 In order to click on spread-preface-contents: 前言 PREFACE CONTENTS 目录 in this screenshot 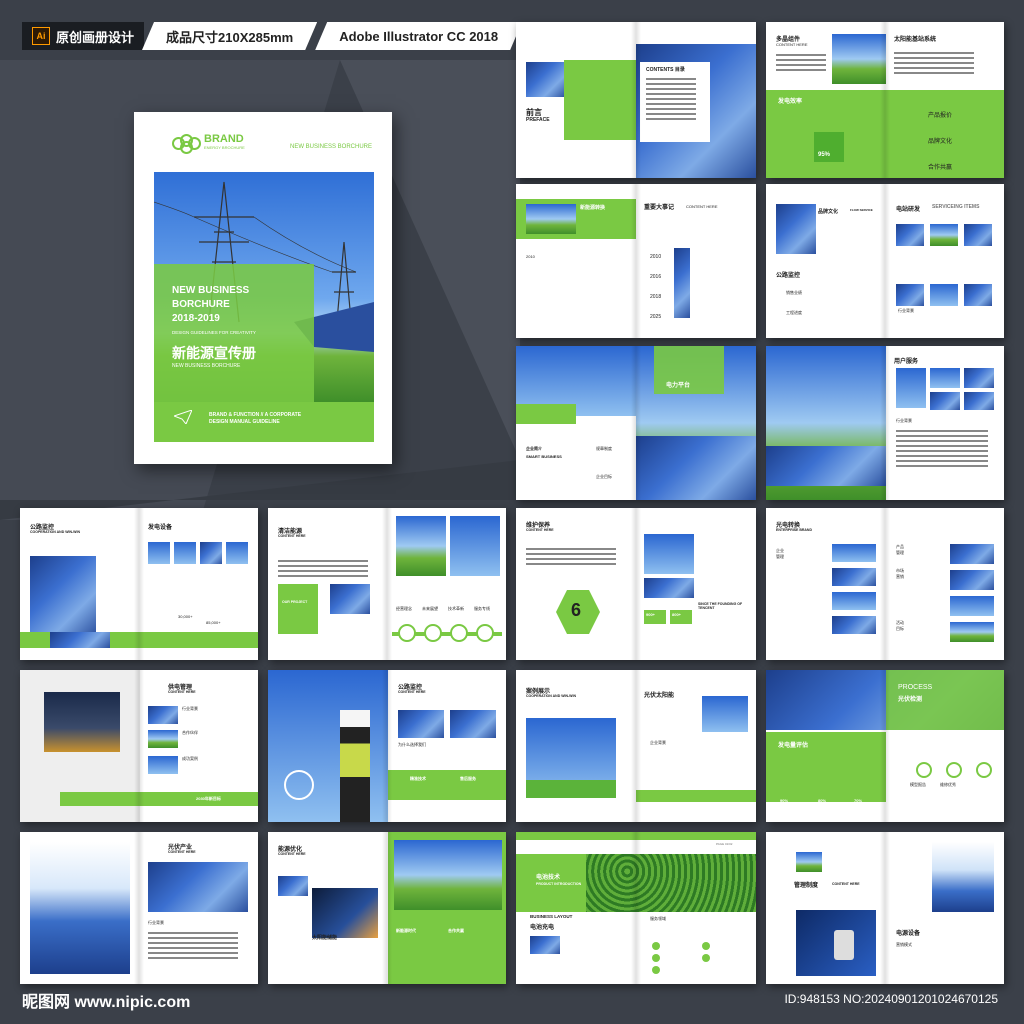, I will do `click(636, 100)`.